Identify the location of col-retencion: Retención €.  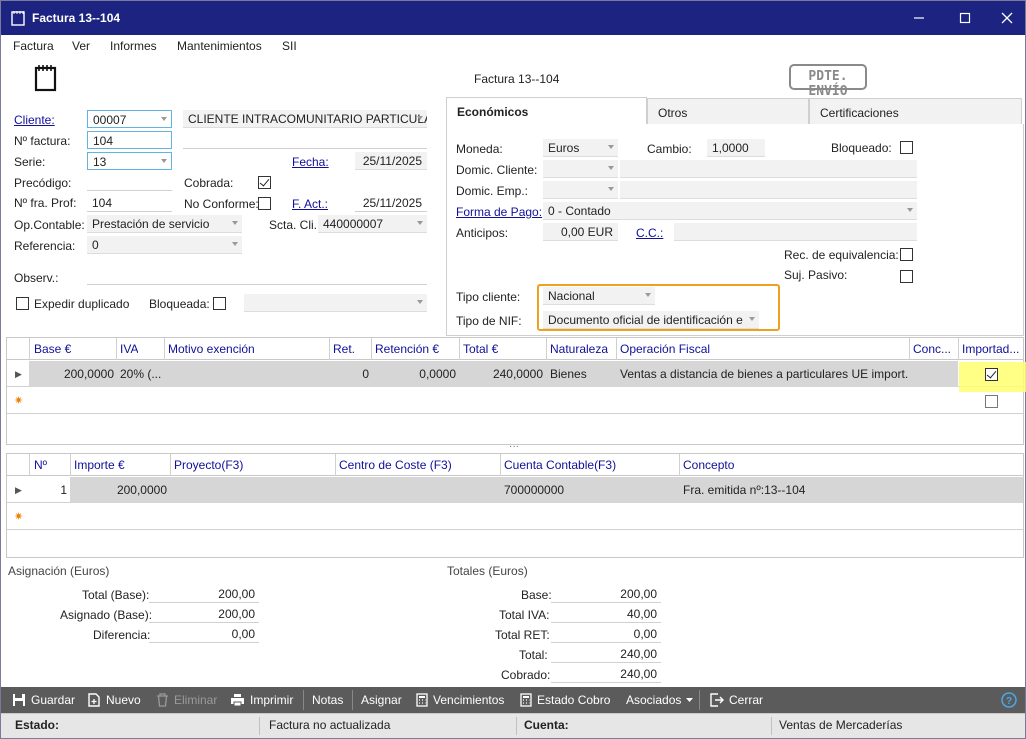
(407, 349).